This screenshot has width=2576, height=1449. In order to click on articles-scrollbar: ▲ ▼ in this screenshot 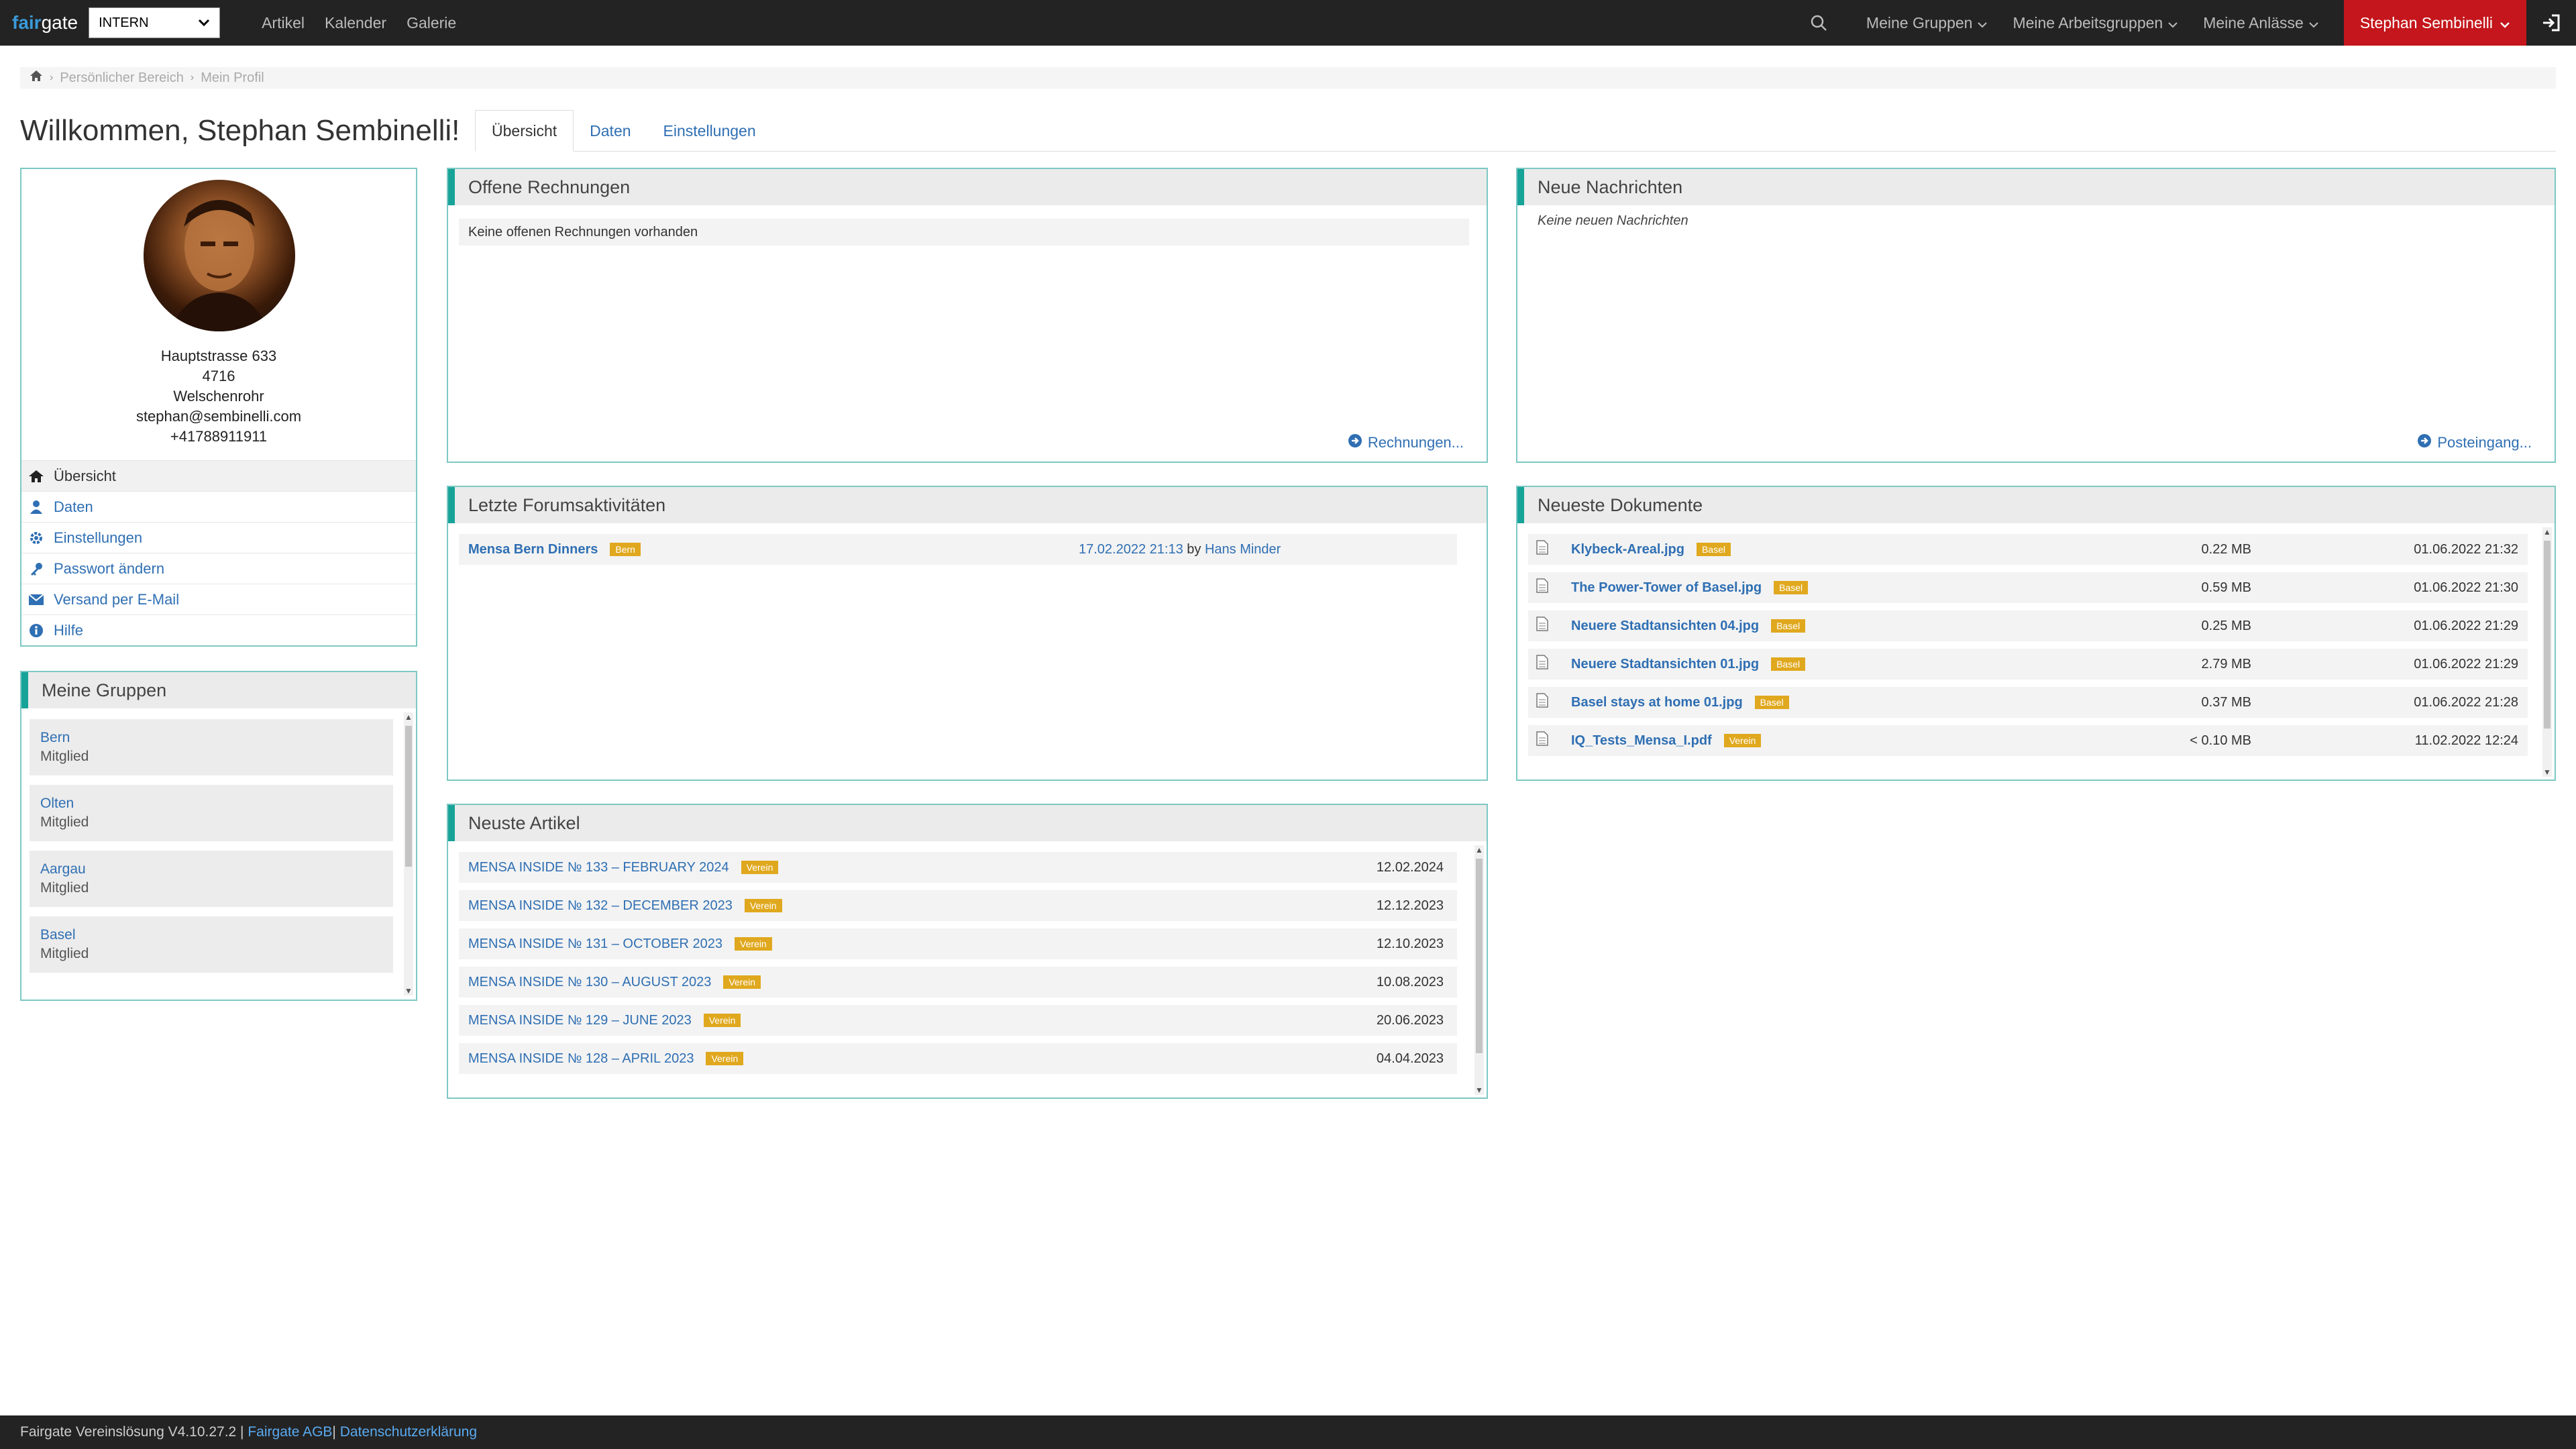, I will do `click(1479, 970)`.